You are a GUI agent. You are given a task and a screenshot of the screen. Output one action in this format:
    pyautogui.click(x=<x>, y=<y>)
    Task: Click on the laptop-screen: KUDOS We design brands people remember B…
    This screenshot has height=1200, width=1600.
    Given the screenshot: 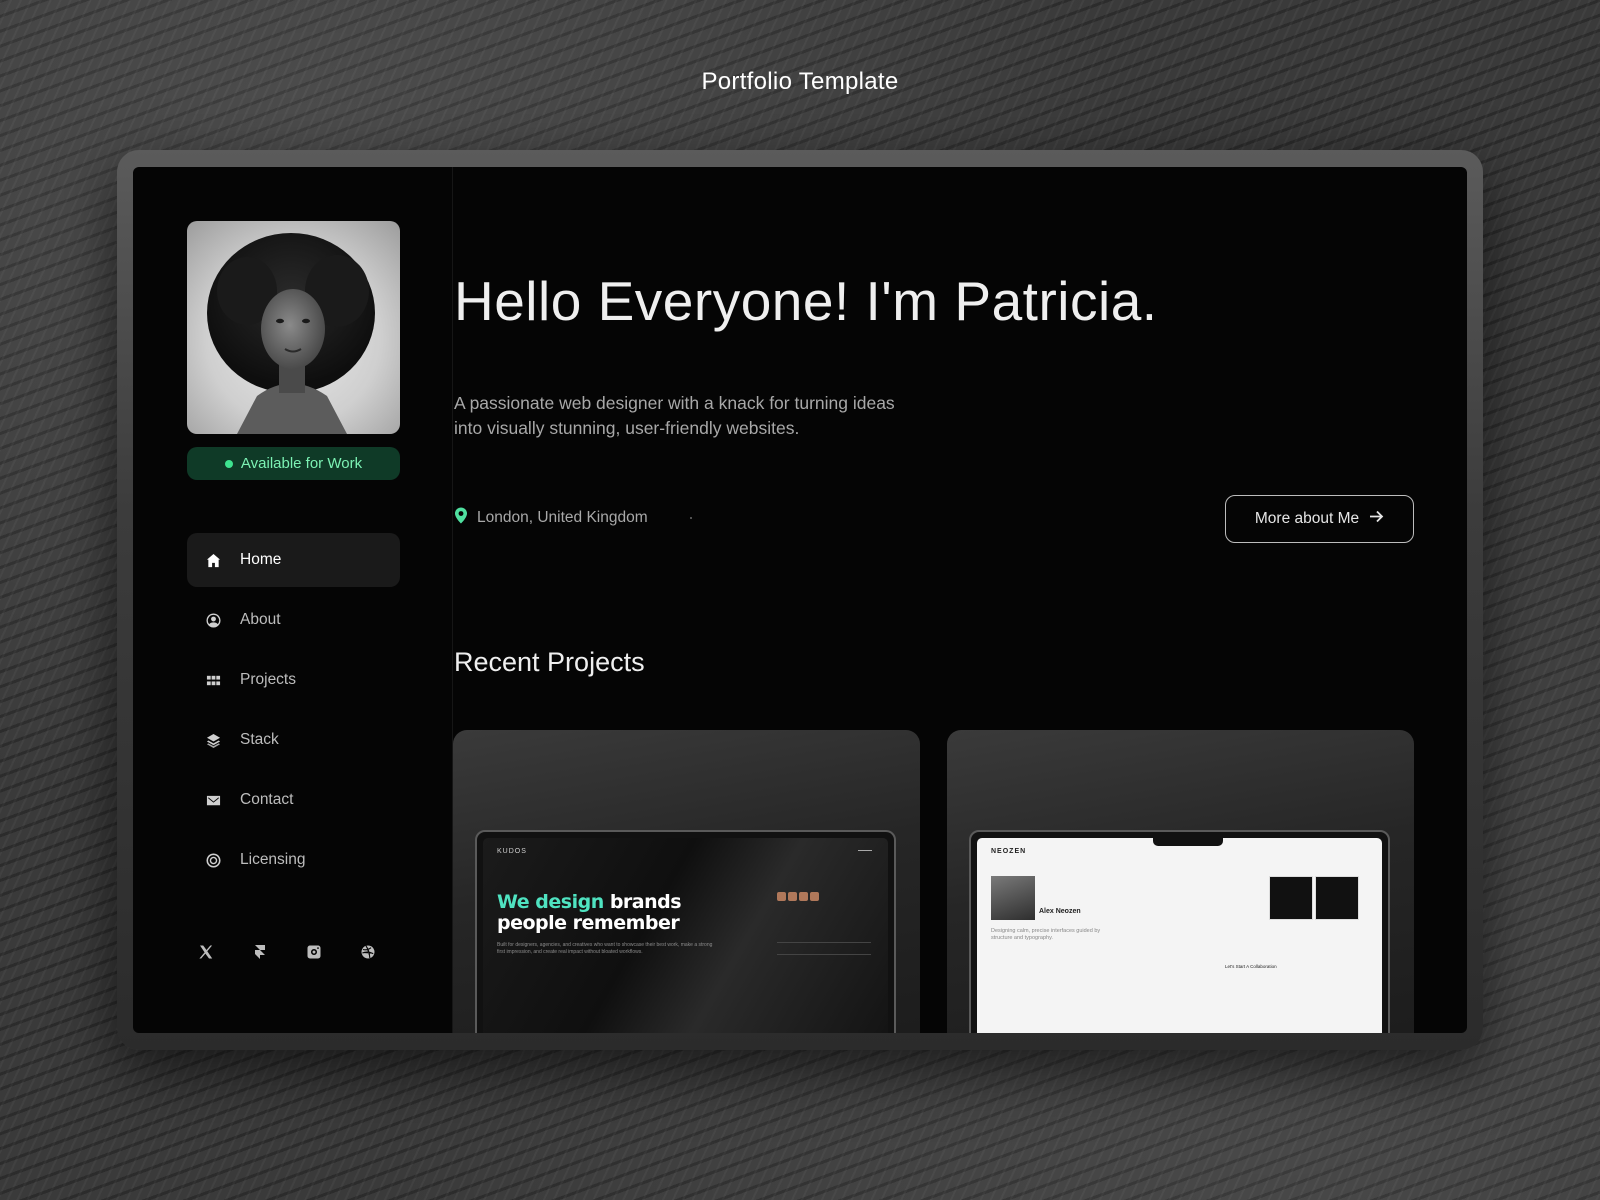 What is the action you would take?
    pyautogui.click(x=685, y=935)
    